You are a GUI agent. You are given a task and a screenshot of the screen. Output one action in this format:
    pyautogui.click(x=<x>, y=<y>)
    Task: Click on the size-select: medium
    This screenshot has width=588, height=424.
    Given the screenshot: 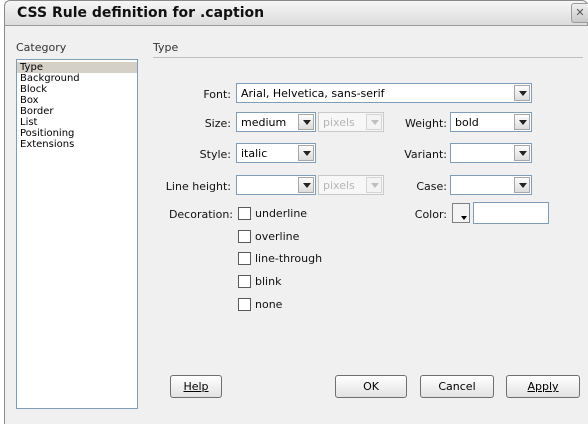 What is the action you would take?
    pyautogui.click(x=276, y=122)
    